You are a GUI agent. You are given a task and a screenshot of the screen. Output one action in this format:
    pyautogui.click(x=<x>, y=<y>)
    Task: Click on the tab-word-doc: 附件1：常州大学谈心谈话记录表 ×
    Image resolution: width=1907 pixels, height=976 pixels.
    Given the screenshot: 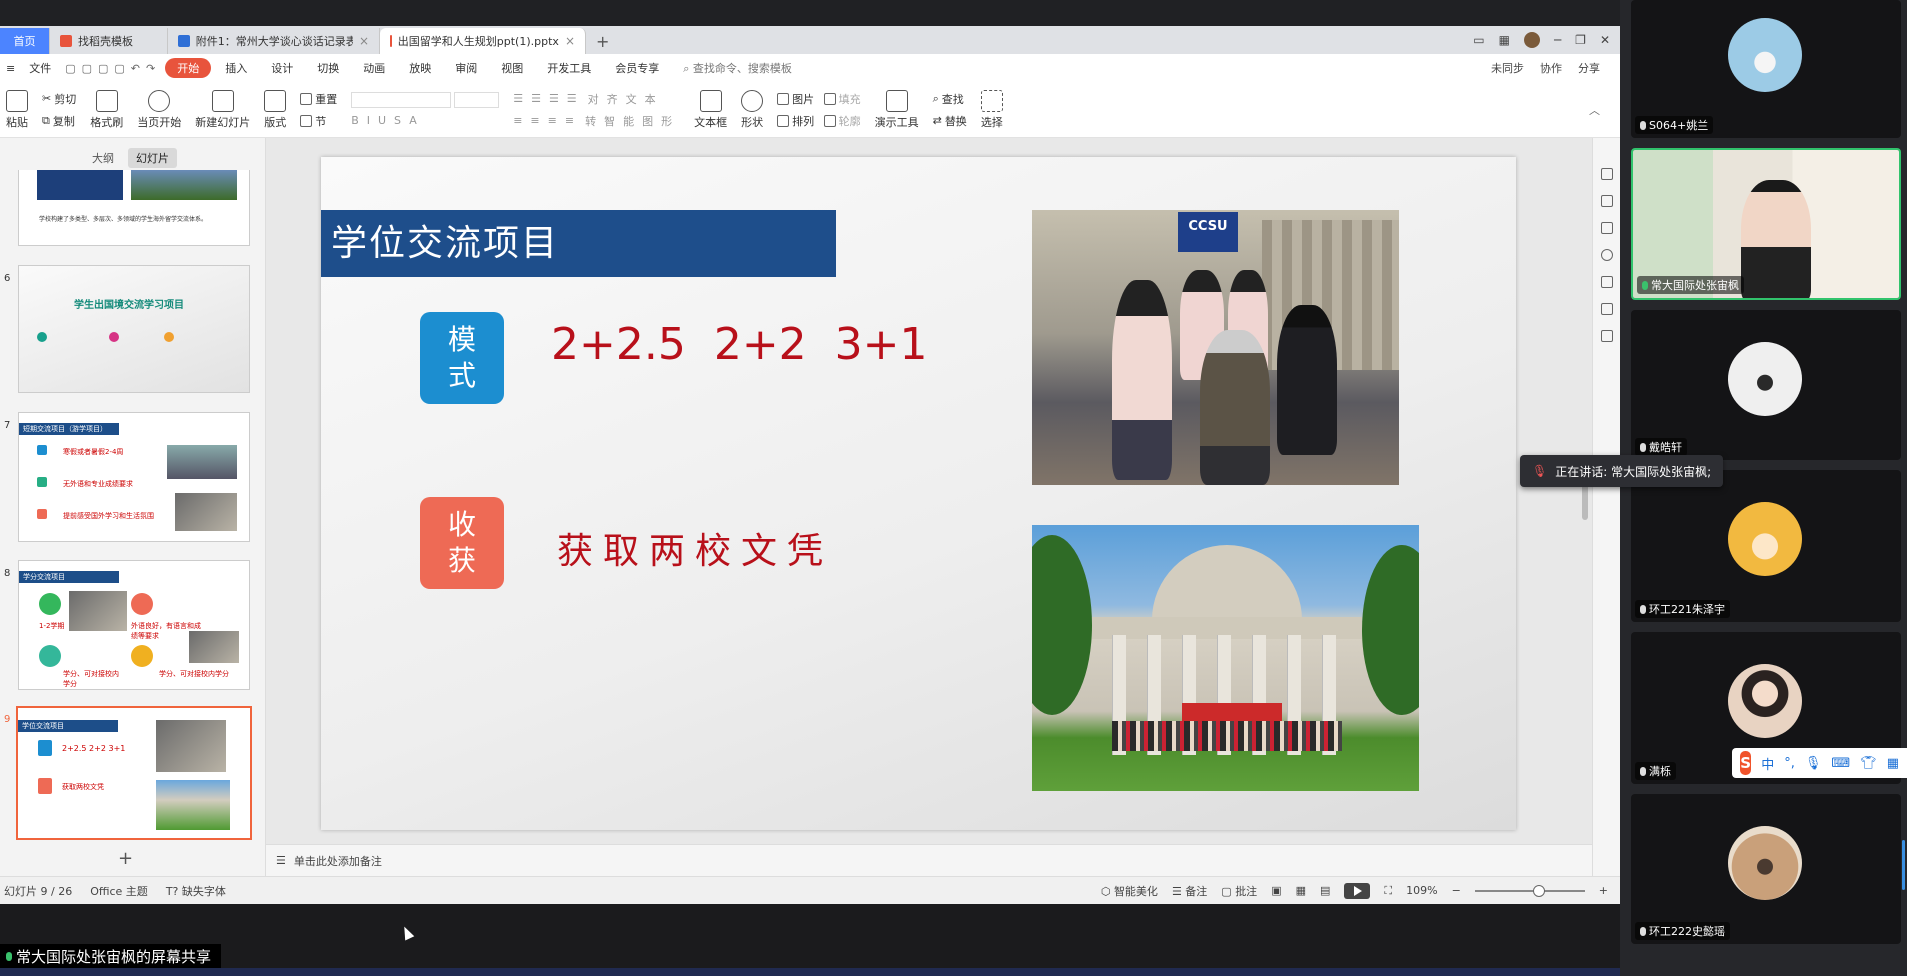 What is the action you would take?
    pyautogui.click(x=274, y=41)
    